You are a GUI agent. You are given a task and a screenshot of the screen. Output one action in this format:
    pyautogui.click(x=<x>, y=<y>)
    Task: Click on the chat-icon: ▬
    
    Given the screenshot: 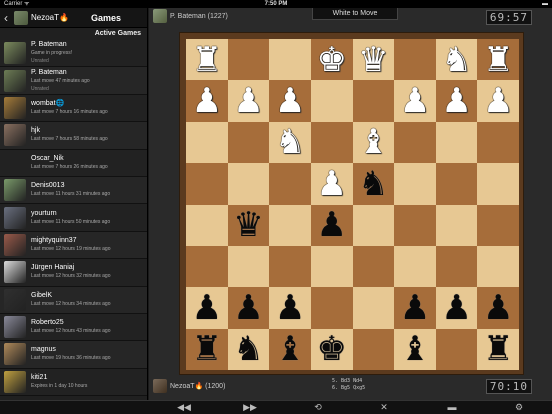 What is the action you would take?
    pyautogui.click(x=452, y=407)
    